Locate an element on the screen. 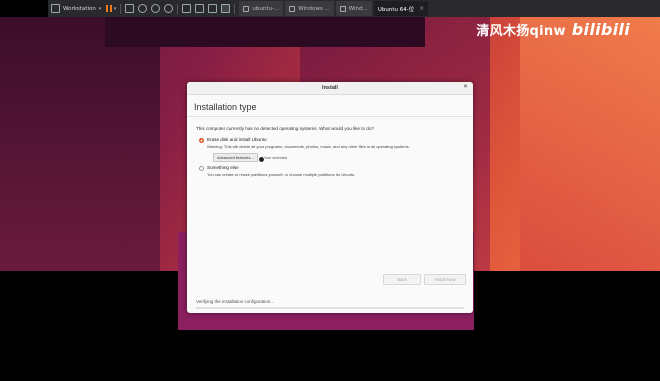 This screenshot has width=660, height=381. send-ctrl-alt-del-button is located at coordinates (130, 8).